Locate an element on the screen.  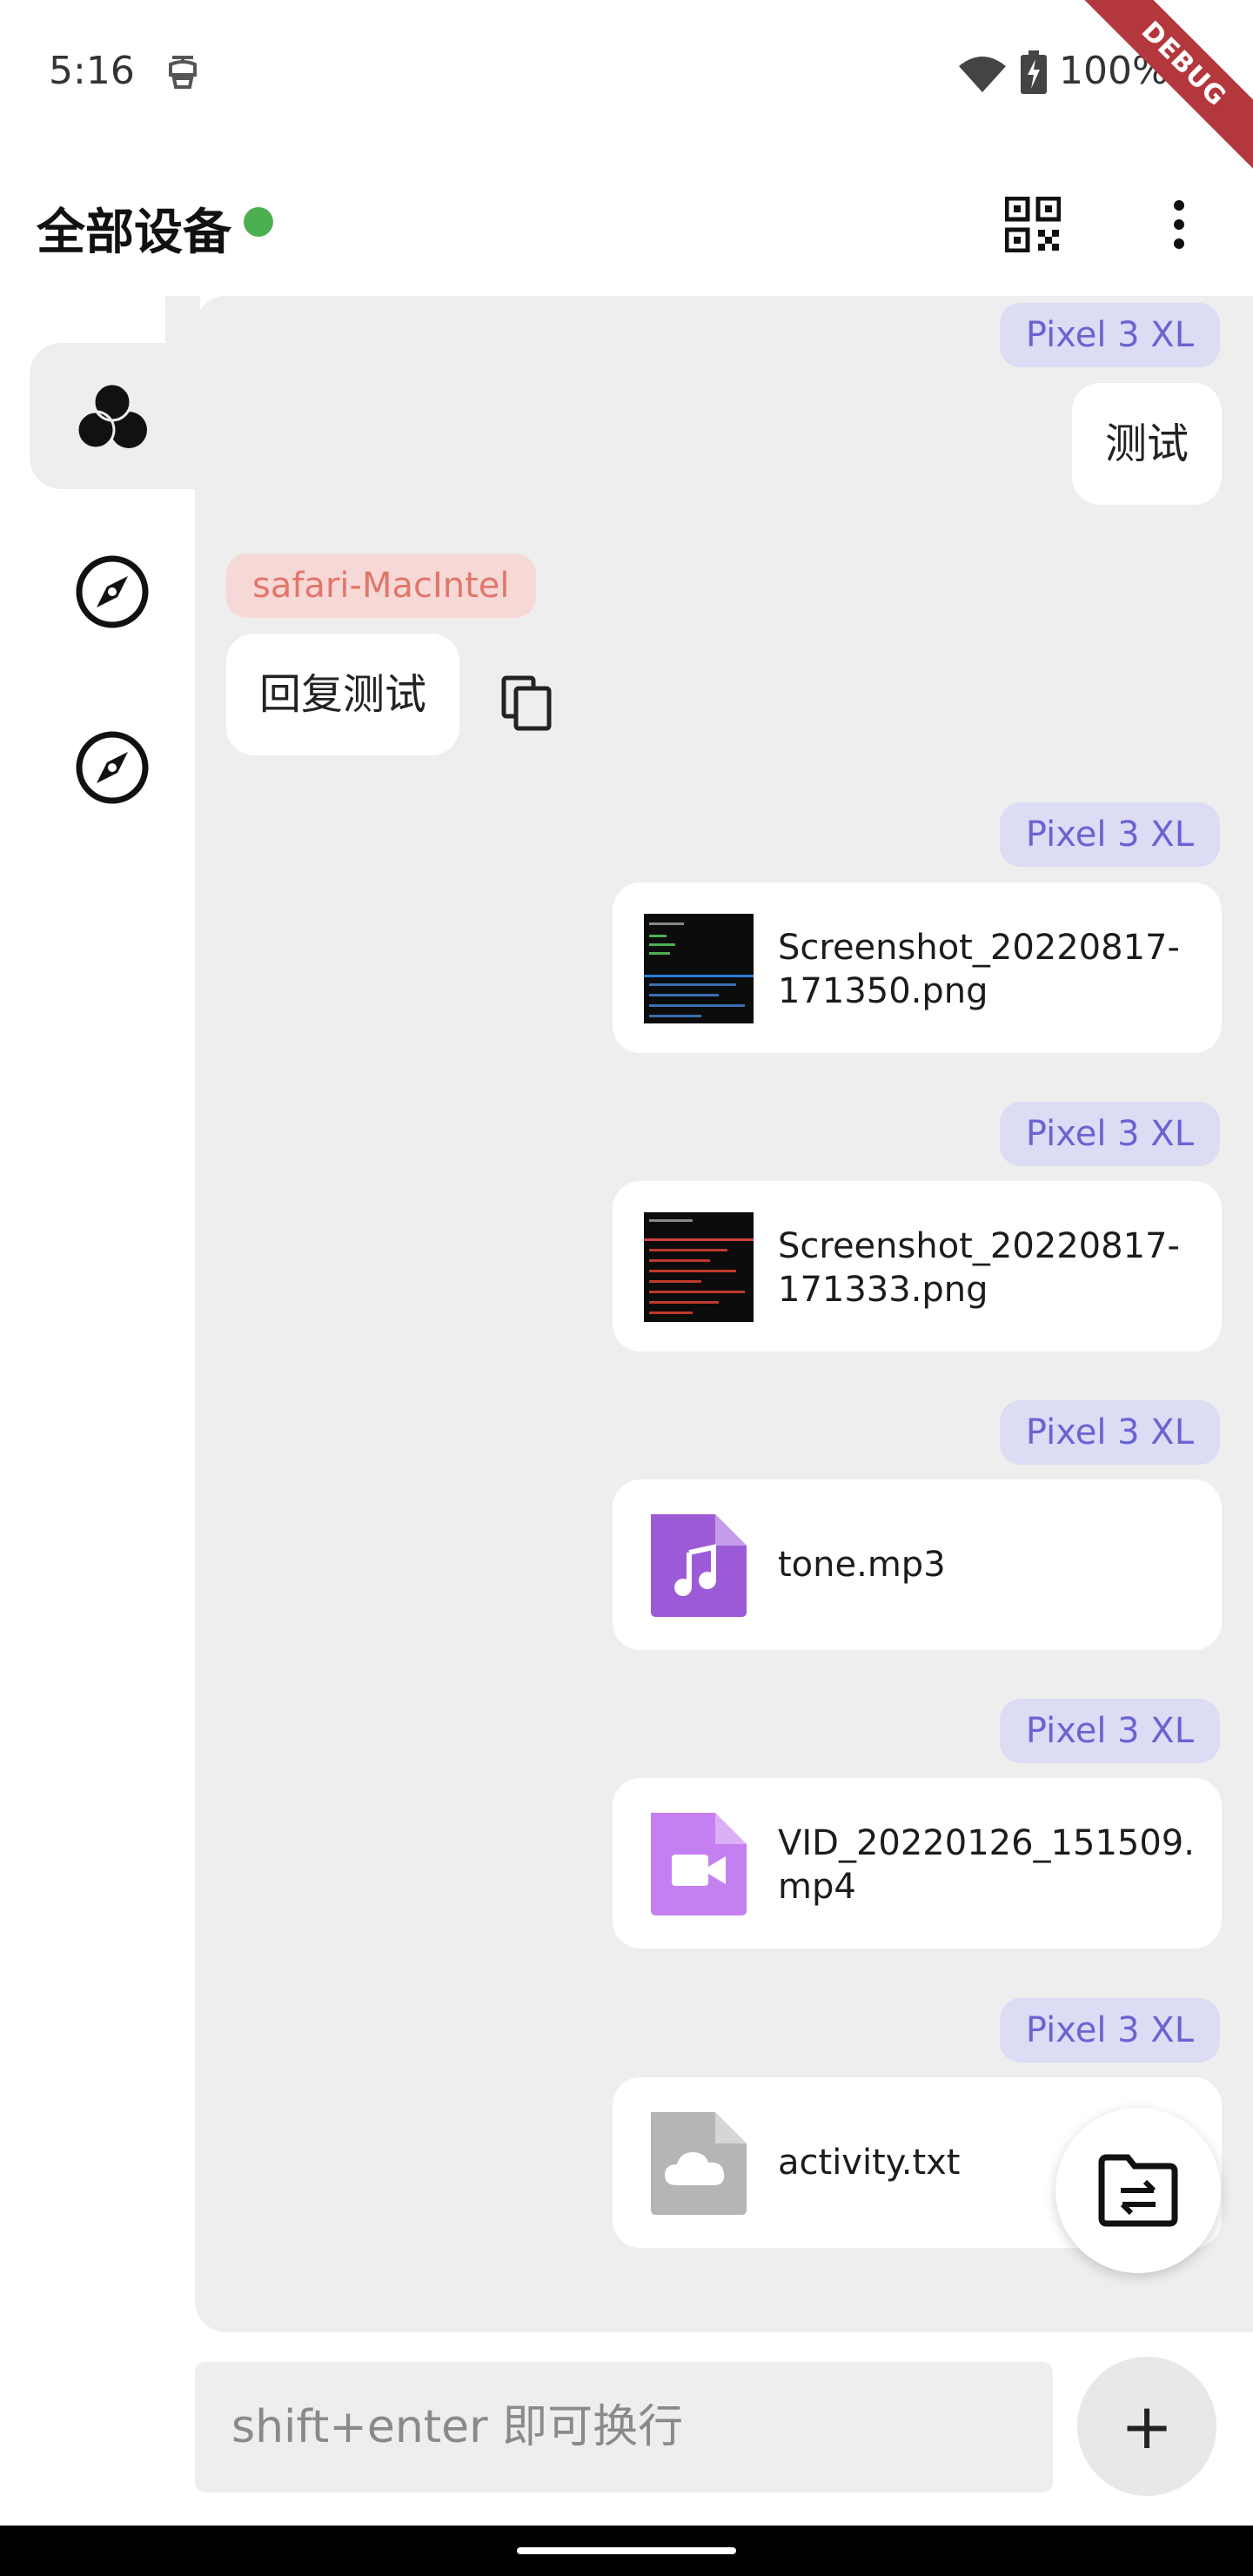
file-name: VID_20220126_151509.mp4 is located at coordinates (986, 1865).